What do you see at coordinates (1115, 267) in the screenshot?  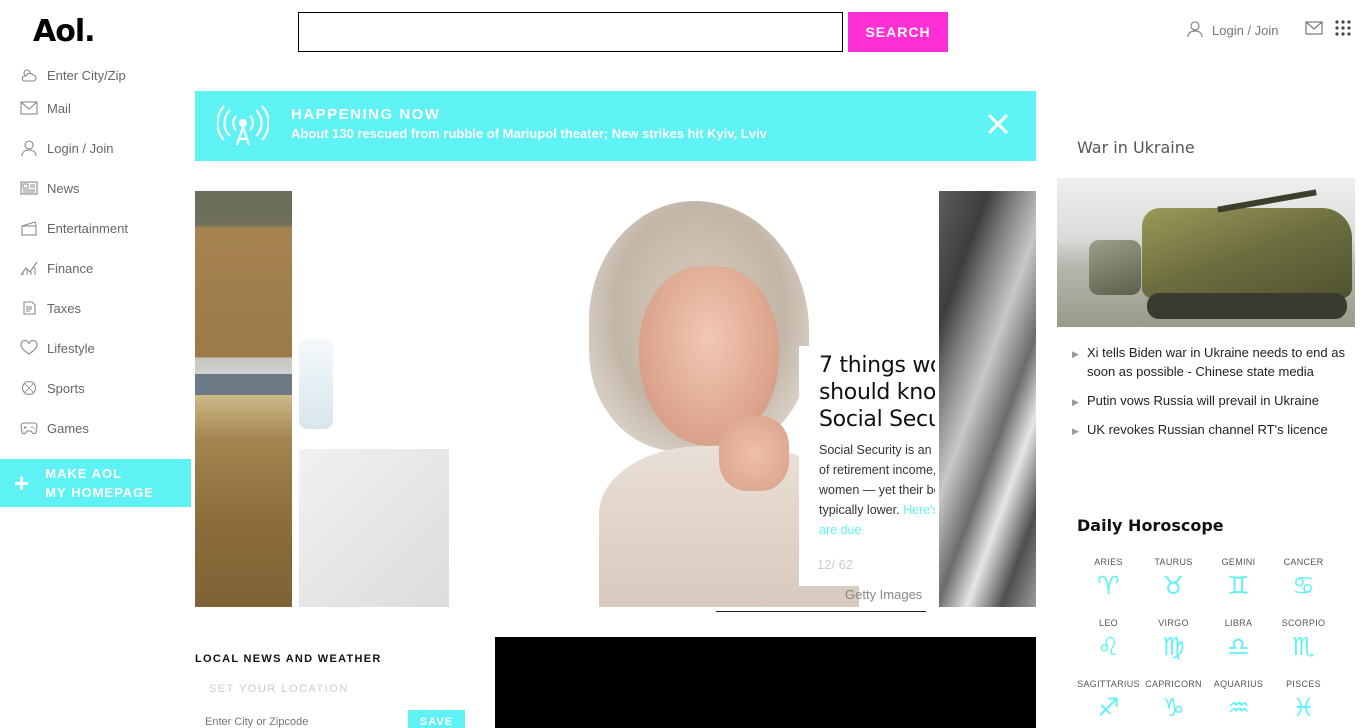 I see `background-tank` at bounding box center [1115, 267].